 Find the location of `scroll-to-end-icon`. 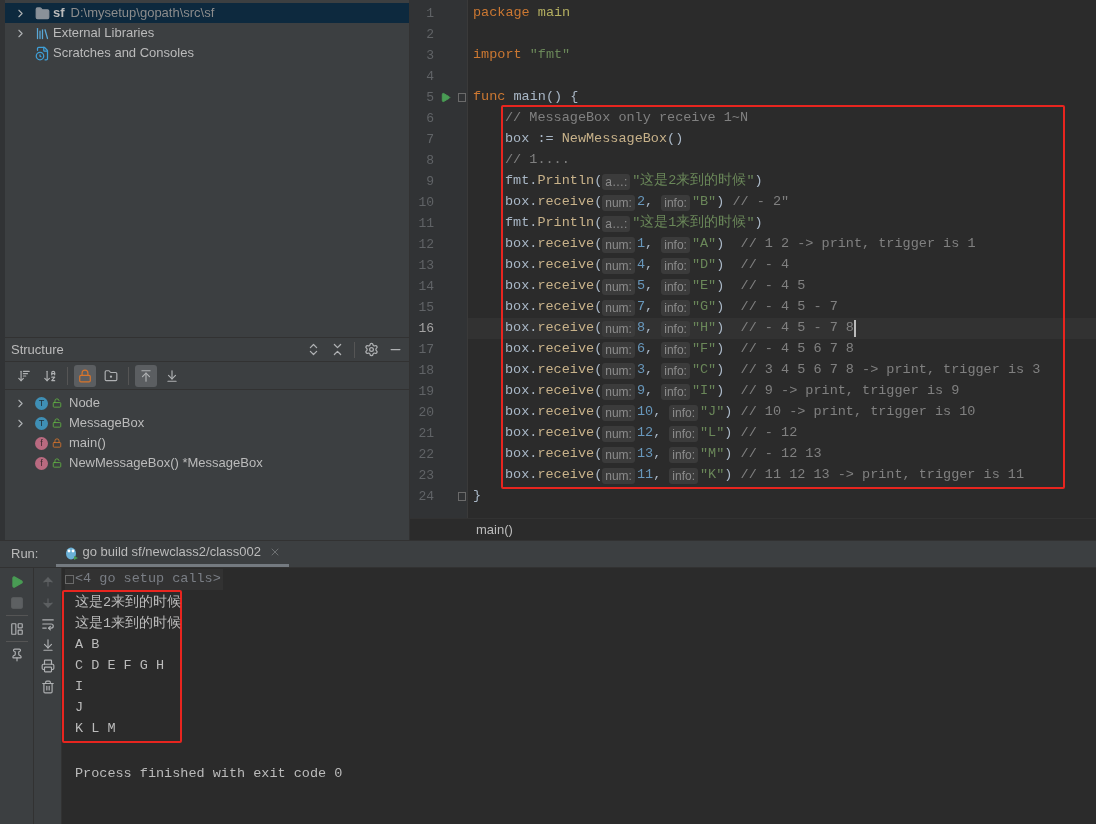

scroll-to-end-icon is located at coordinates (47, 644).